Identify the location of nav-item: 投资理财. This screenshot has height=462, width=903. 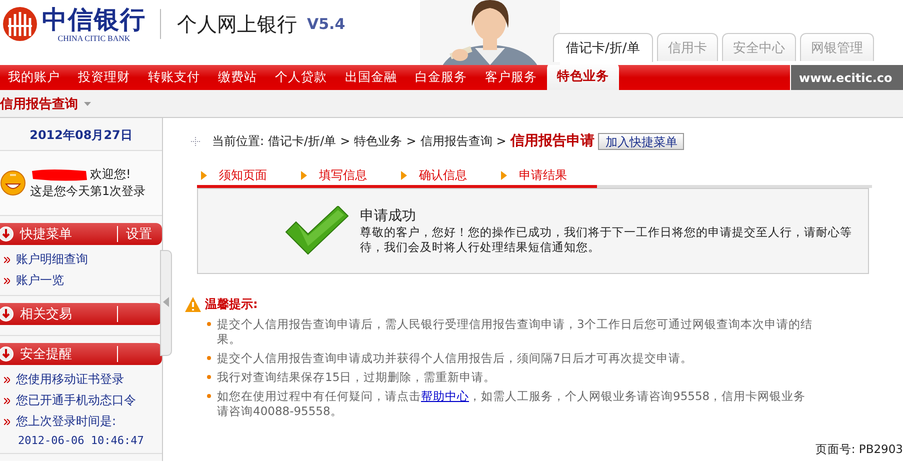
(105, 77).